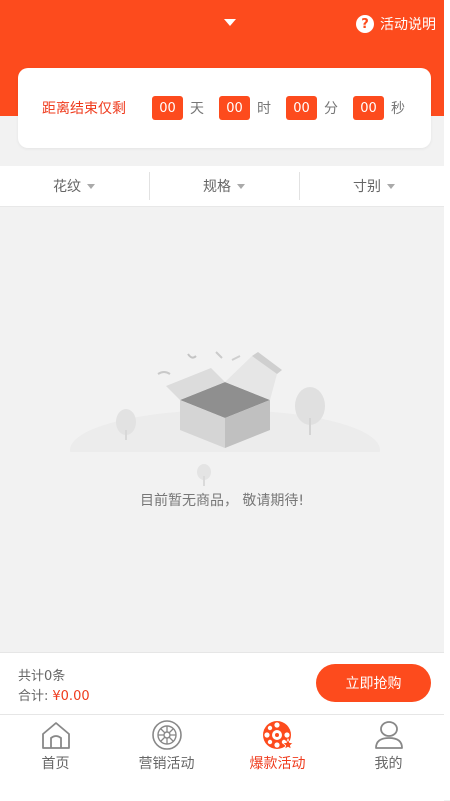 This screenshot has height=801, width=450. Describe the element at coordinates (408, 25) in the screenshot. I see `activity-rules-label: 活动说明` at that location.